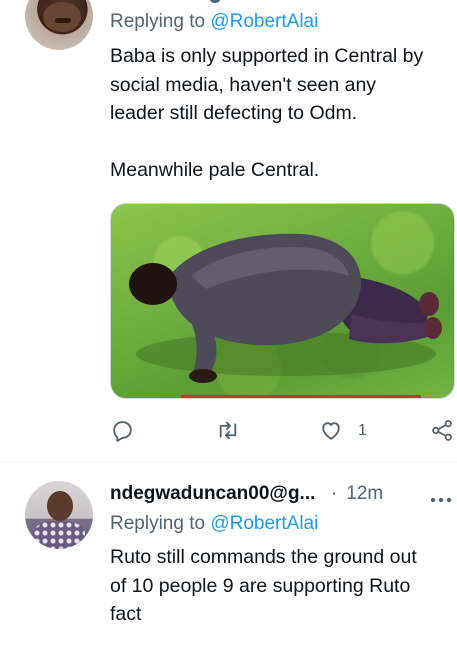 The image size is (457, 645). Describe the element at coordinates (280, 2) in the screenshot. I see `tweet1-top-cutoff` at that location.